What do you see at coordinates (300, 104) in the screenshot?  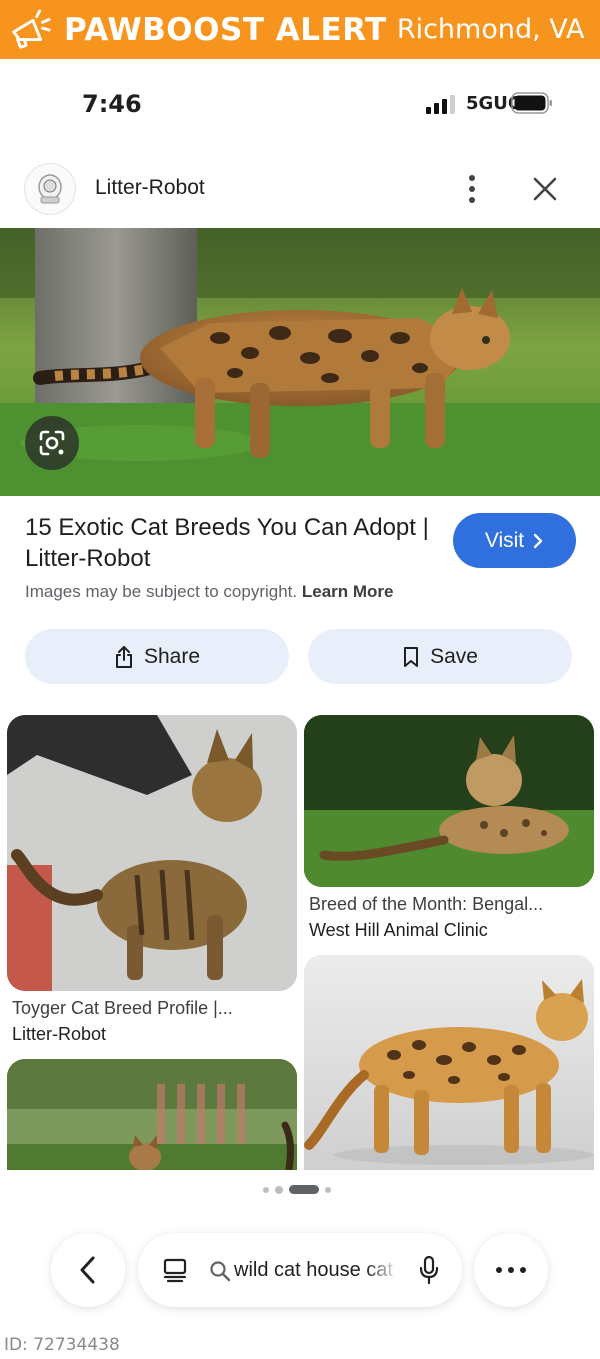 I see `status-bar: 7:46 5GUC` at bounding box center [300, 104].